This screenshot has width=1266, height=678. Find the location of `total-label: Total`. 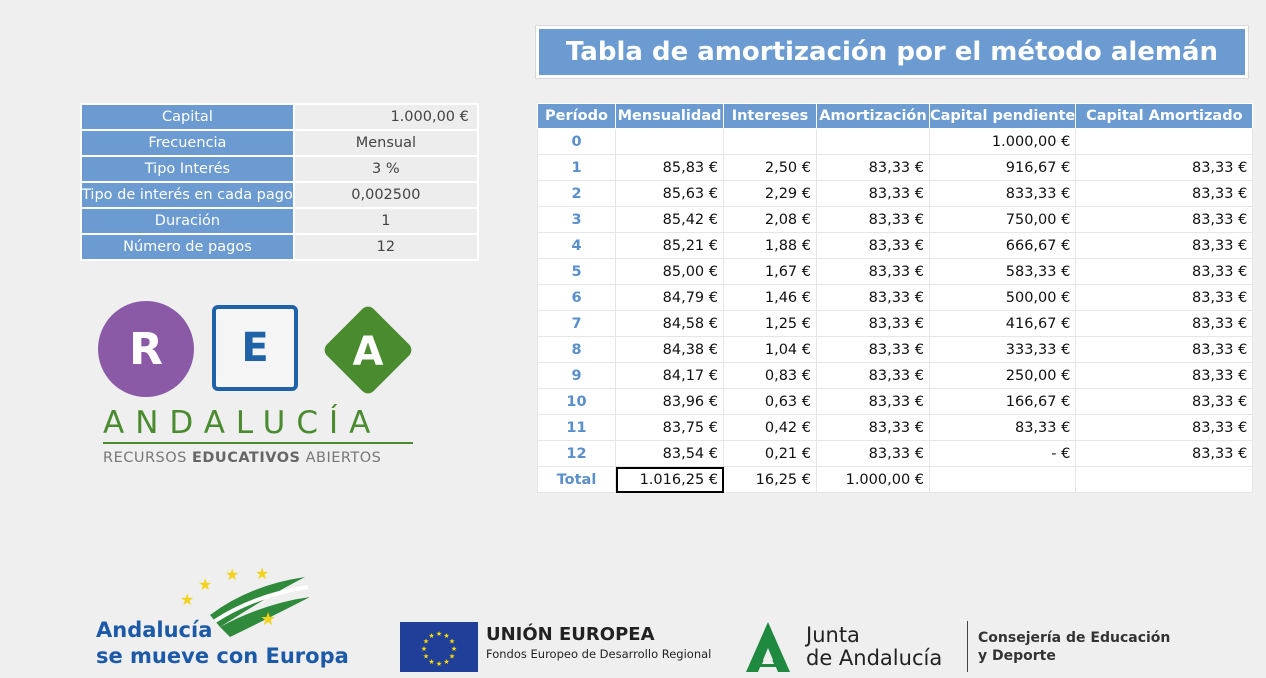

total-label: Total is located at coordinates (576, 479).